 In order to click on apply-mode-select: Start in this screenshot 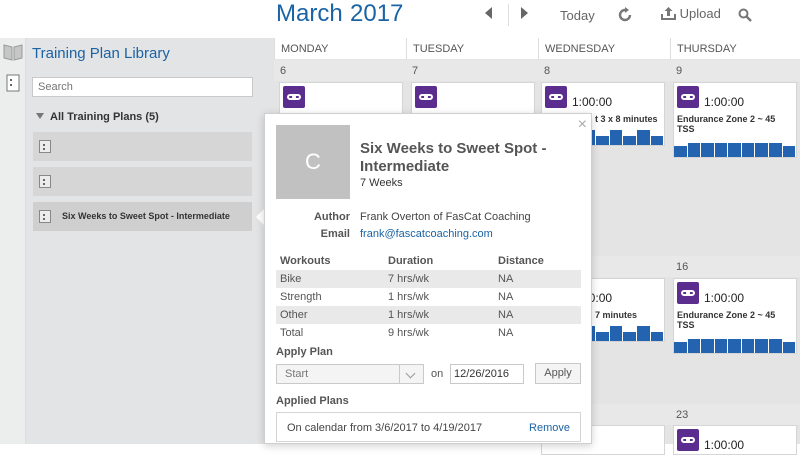, I will do `click(350, 374)`.